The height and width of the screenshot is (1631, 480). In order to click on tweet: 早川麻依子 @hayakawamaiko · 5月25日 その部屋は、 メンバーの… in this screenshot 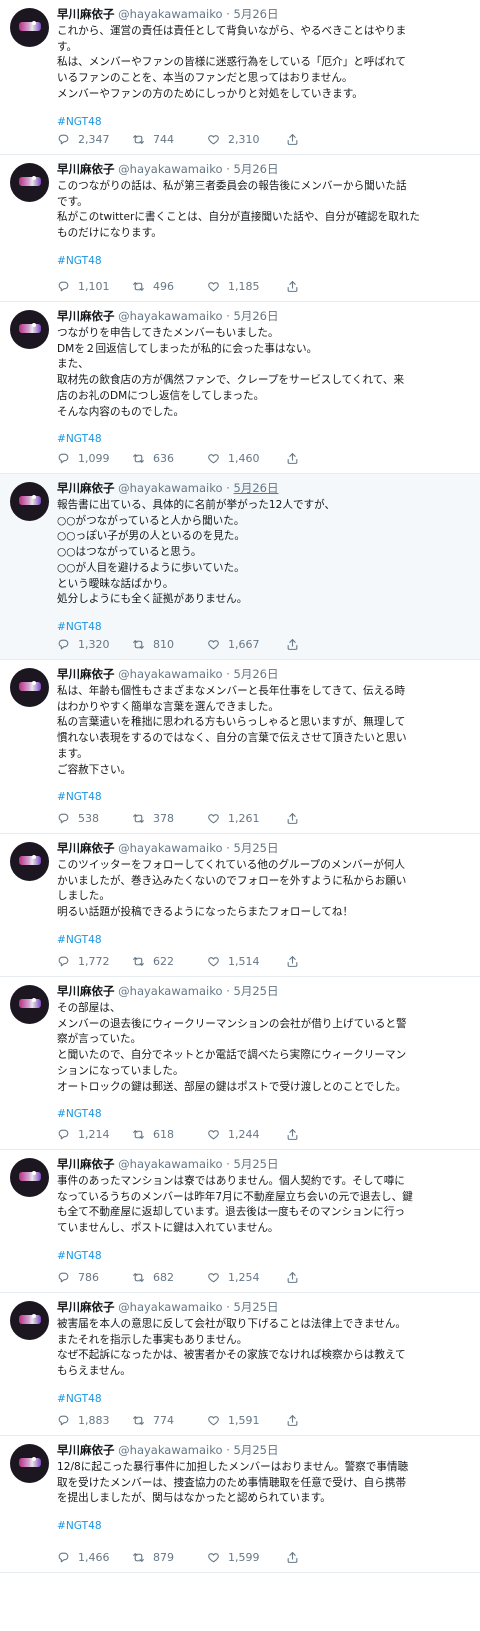, I will do `click(240, 1063)`.